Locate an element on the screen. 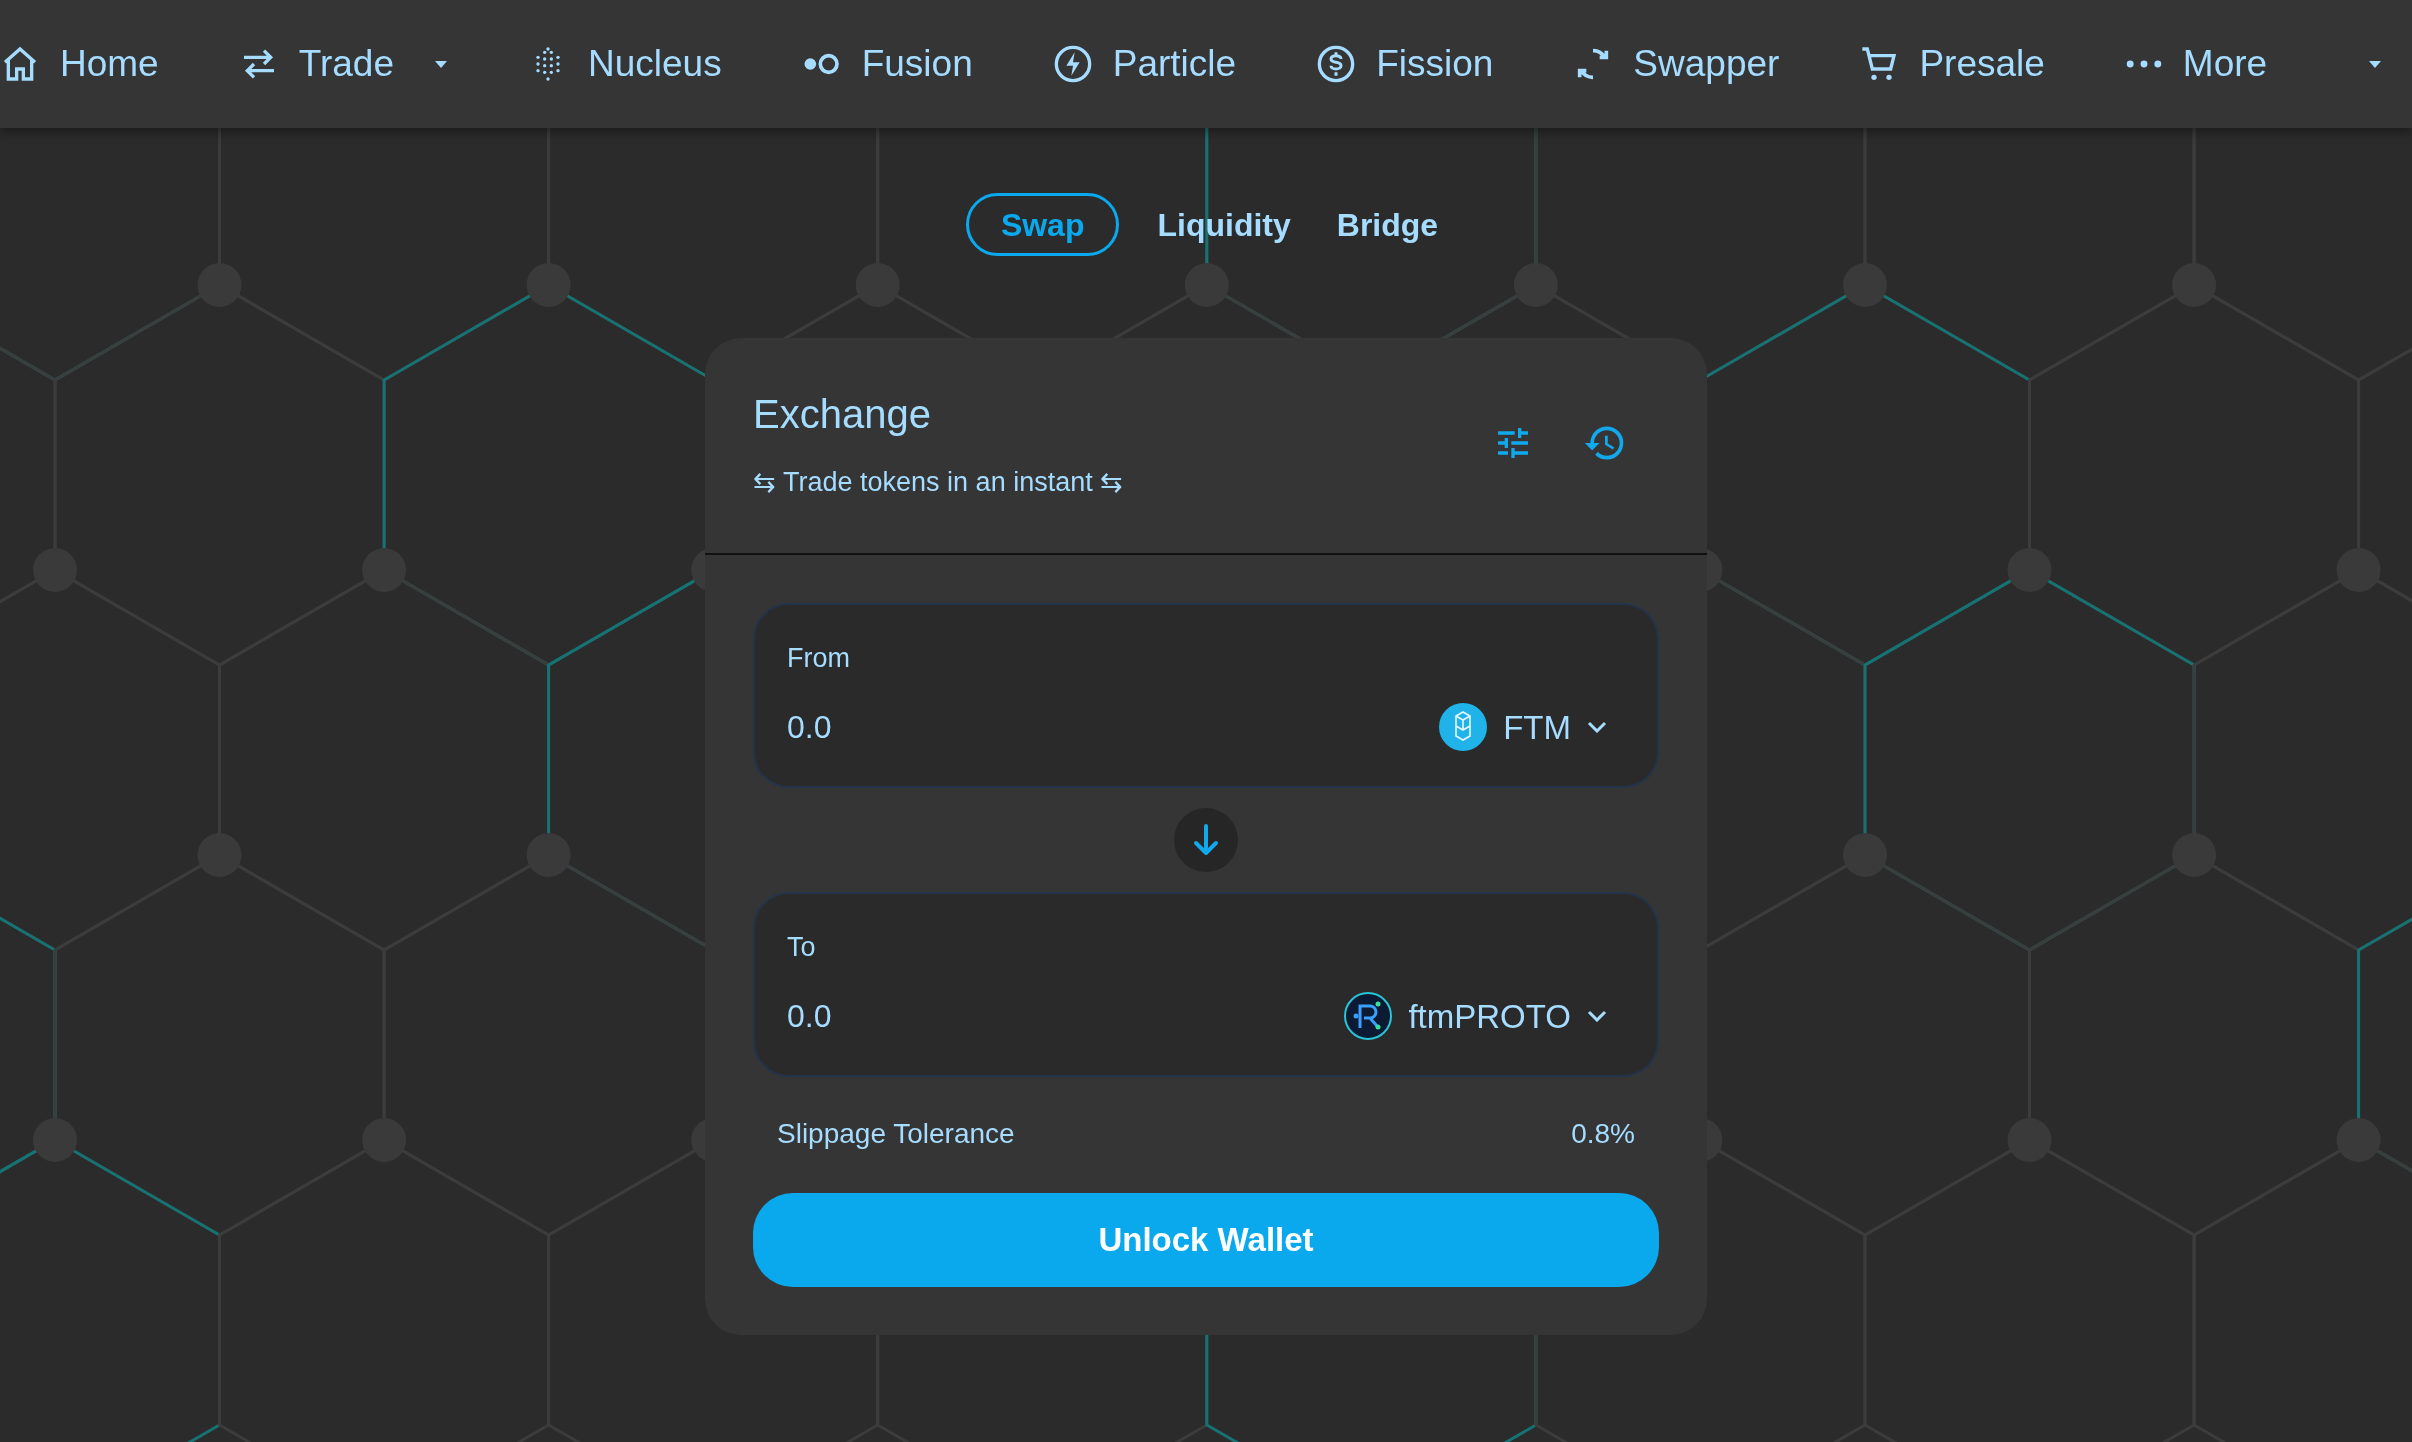 The image size is (2412, 1442). tab: Liquidity is located at coordinates (1224, 224).